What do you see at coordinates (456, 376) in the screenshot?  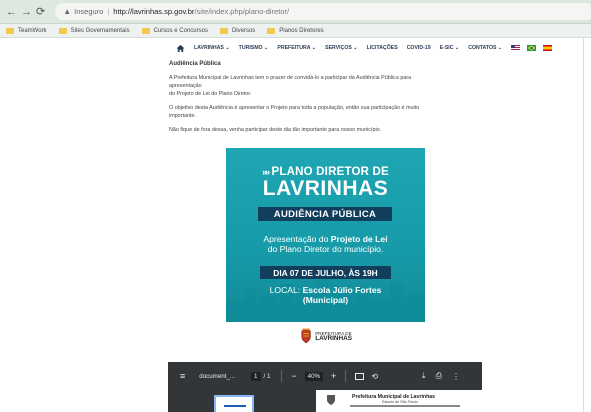 I see `more-options-icon: ⋮` at bounding box center [456, 376].